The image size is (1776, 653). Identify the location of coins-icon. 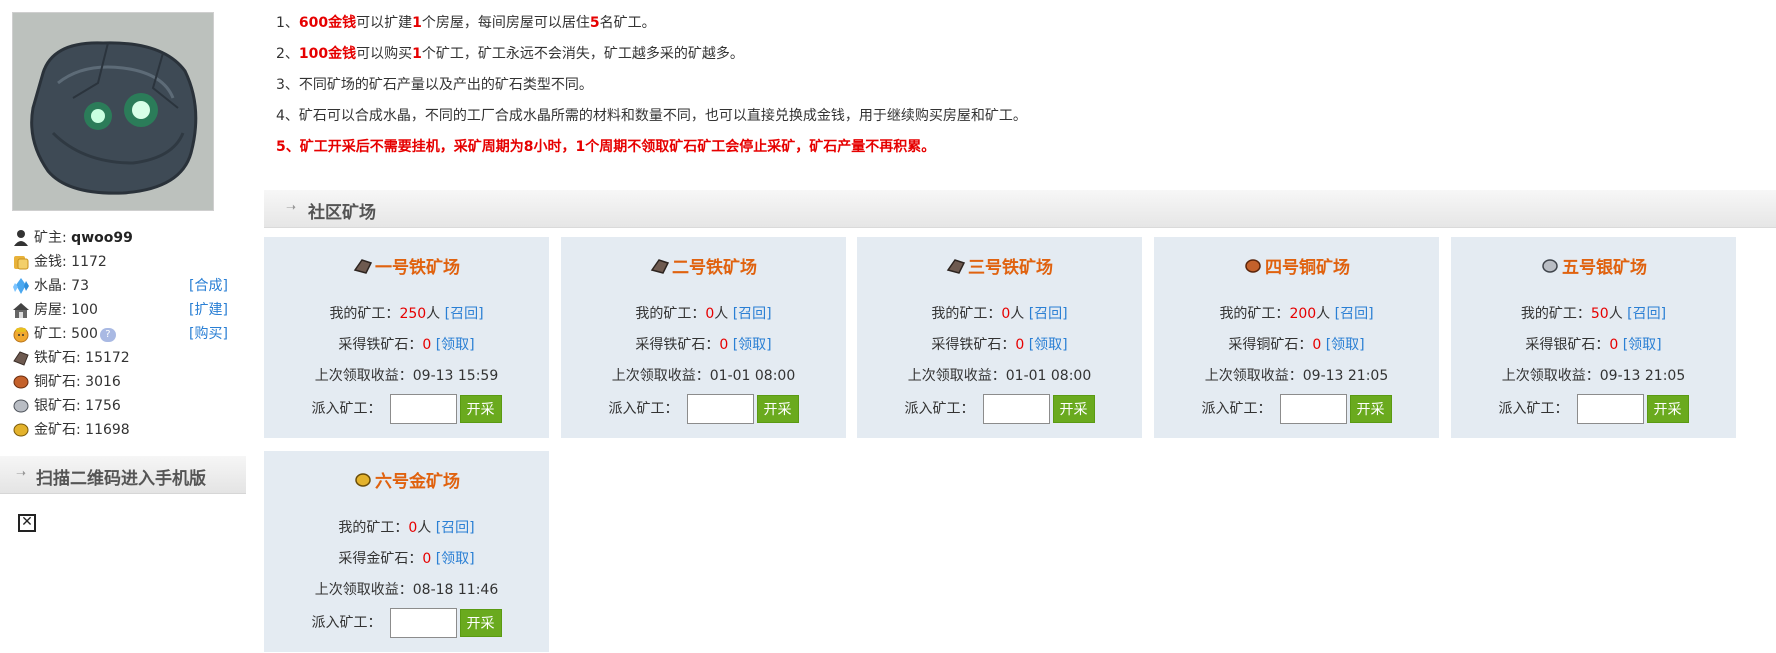
(21, 263).